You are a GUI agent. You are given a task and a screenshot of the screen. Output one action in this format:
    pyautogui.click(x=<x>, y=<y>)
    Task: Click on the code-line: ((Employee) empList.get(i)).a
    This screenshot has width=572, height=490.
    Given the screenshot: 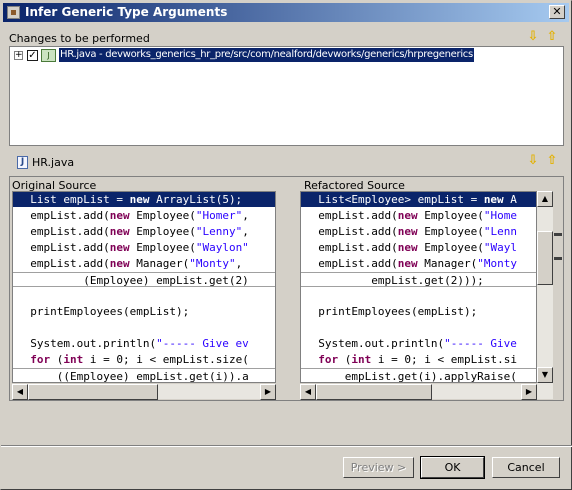 What is the action you would take?
    pyautogui.click(x=144, y=375)
    